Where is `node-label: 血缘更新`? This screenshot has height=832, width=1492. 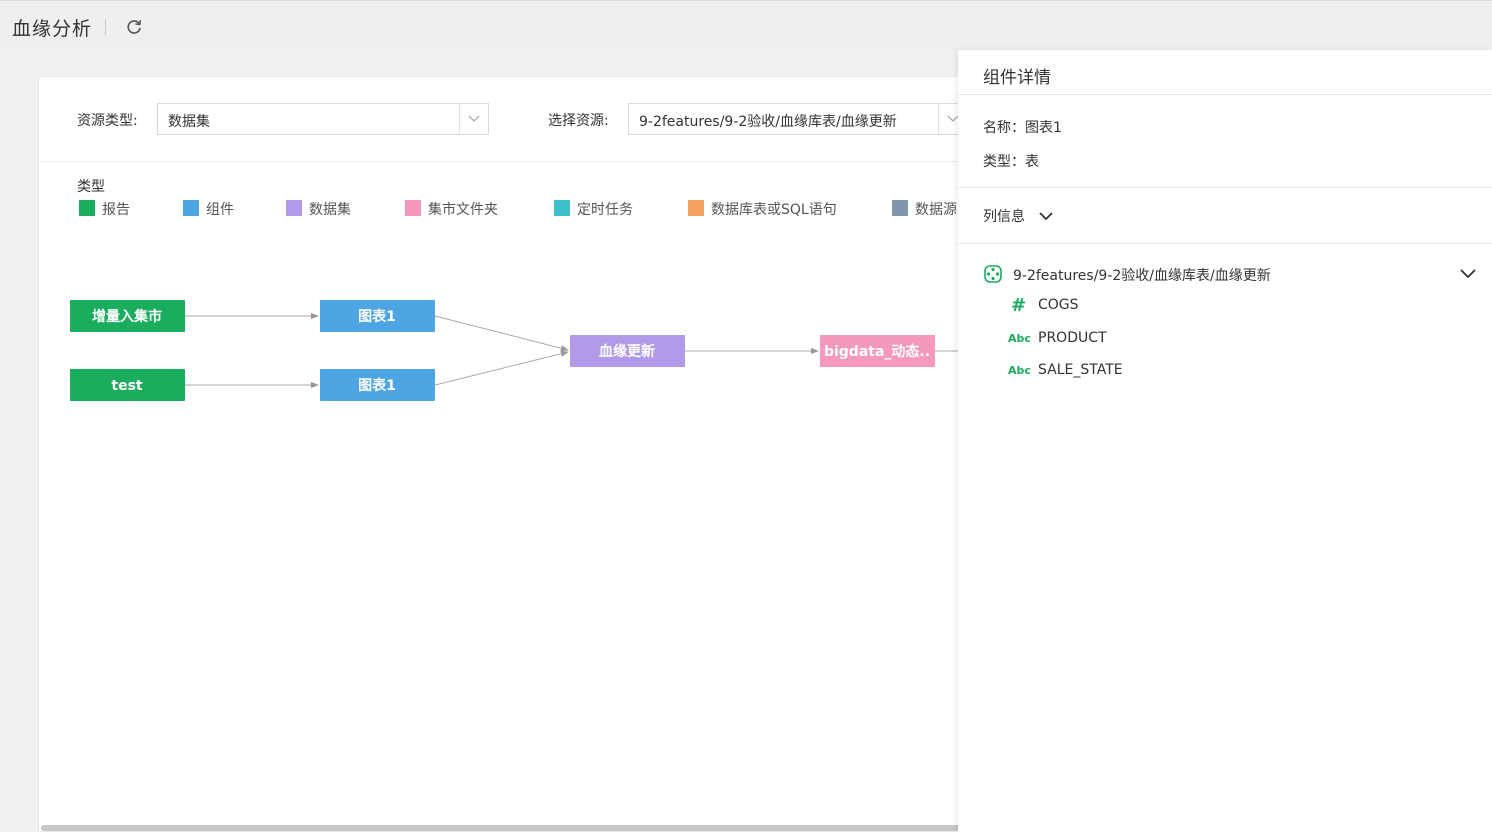 node-label: 血缘更新 is located at coordinates (627, 351).